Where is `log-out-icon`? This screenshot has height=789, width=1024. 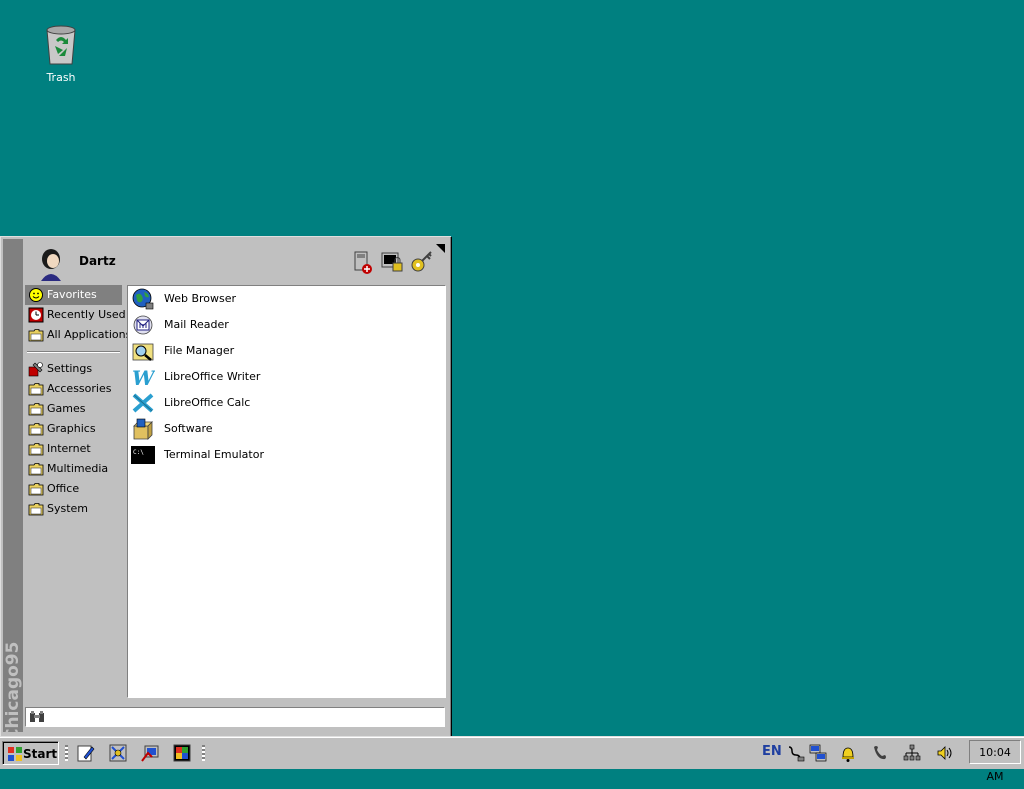
log-out-icon is located at coordinates (422, 262).